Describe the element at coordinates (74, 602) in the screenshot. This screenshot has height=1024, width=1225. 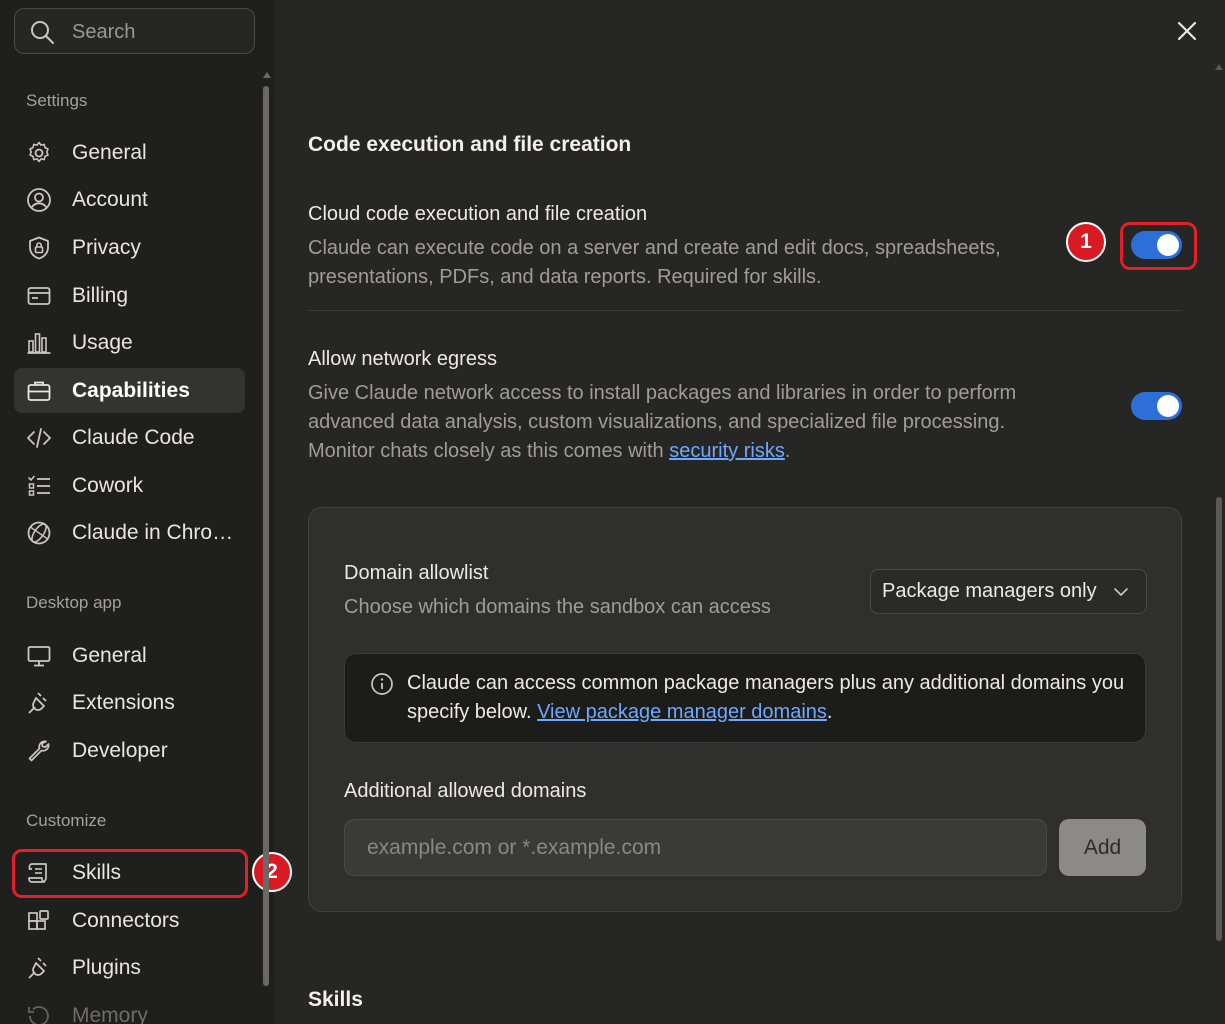
I see `section-label-desktop-app: Desktop app` at that location.